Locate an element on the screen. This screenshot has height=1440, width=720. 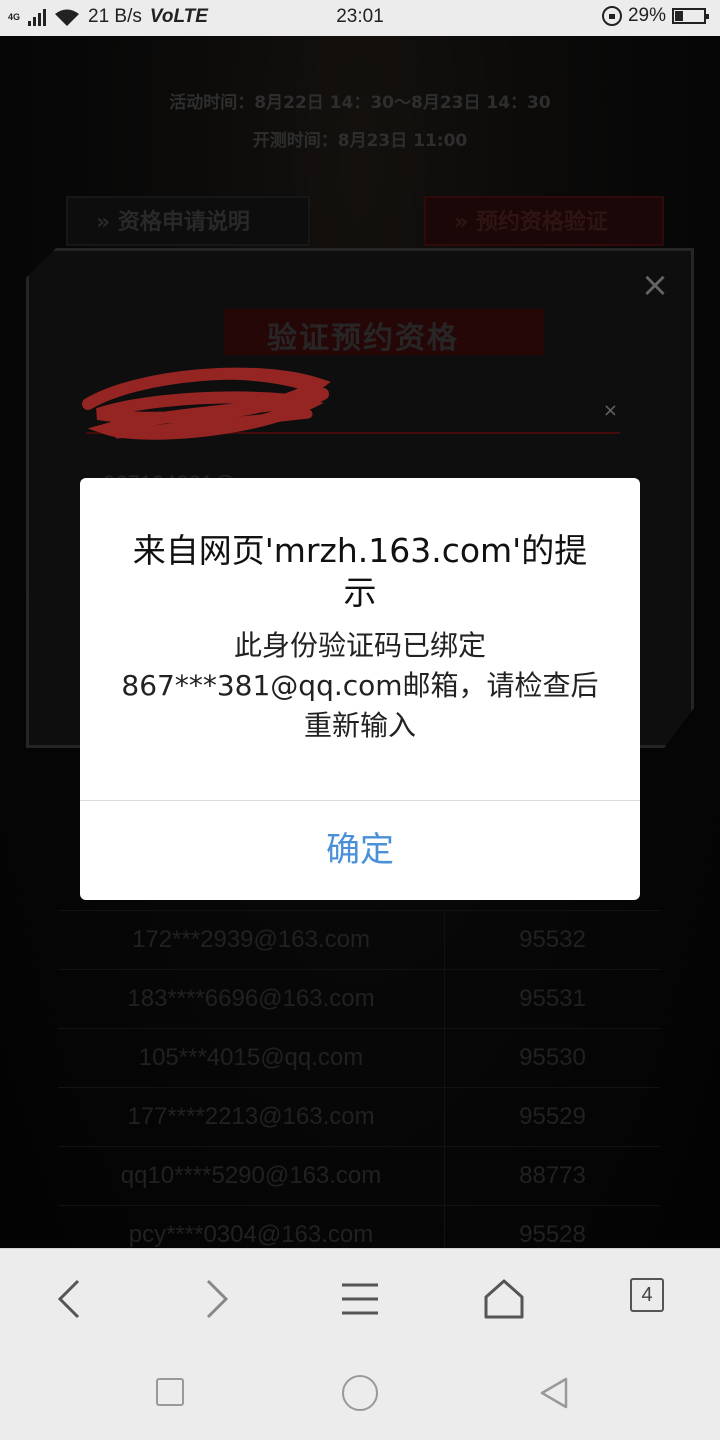
battery-icon is located at coordinates (690, 16).